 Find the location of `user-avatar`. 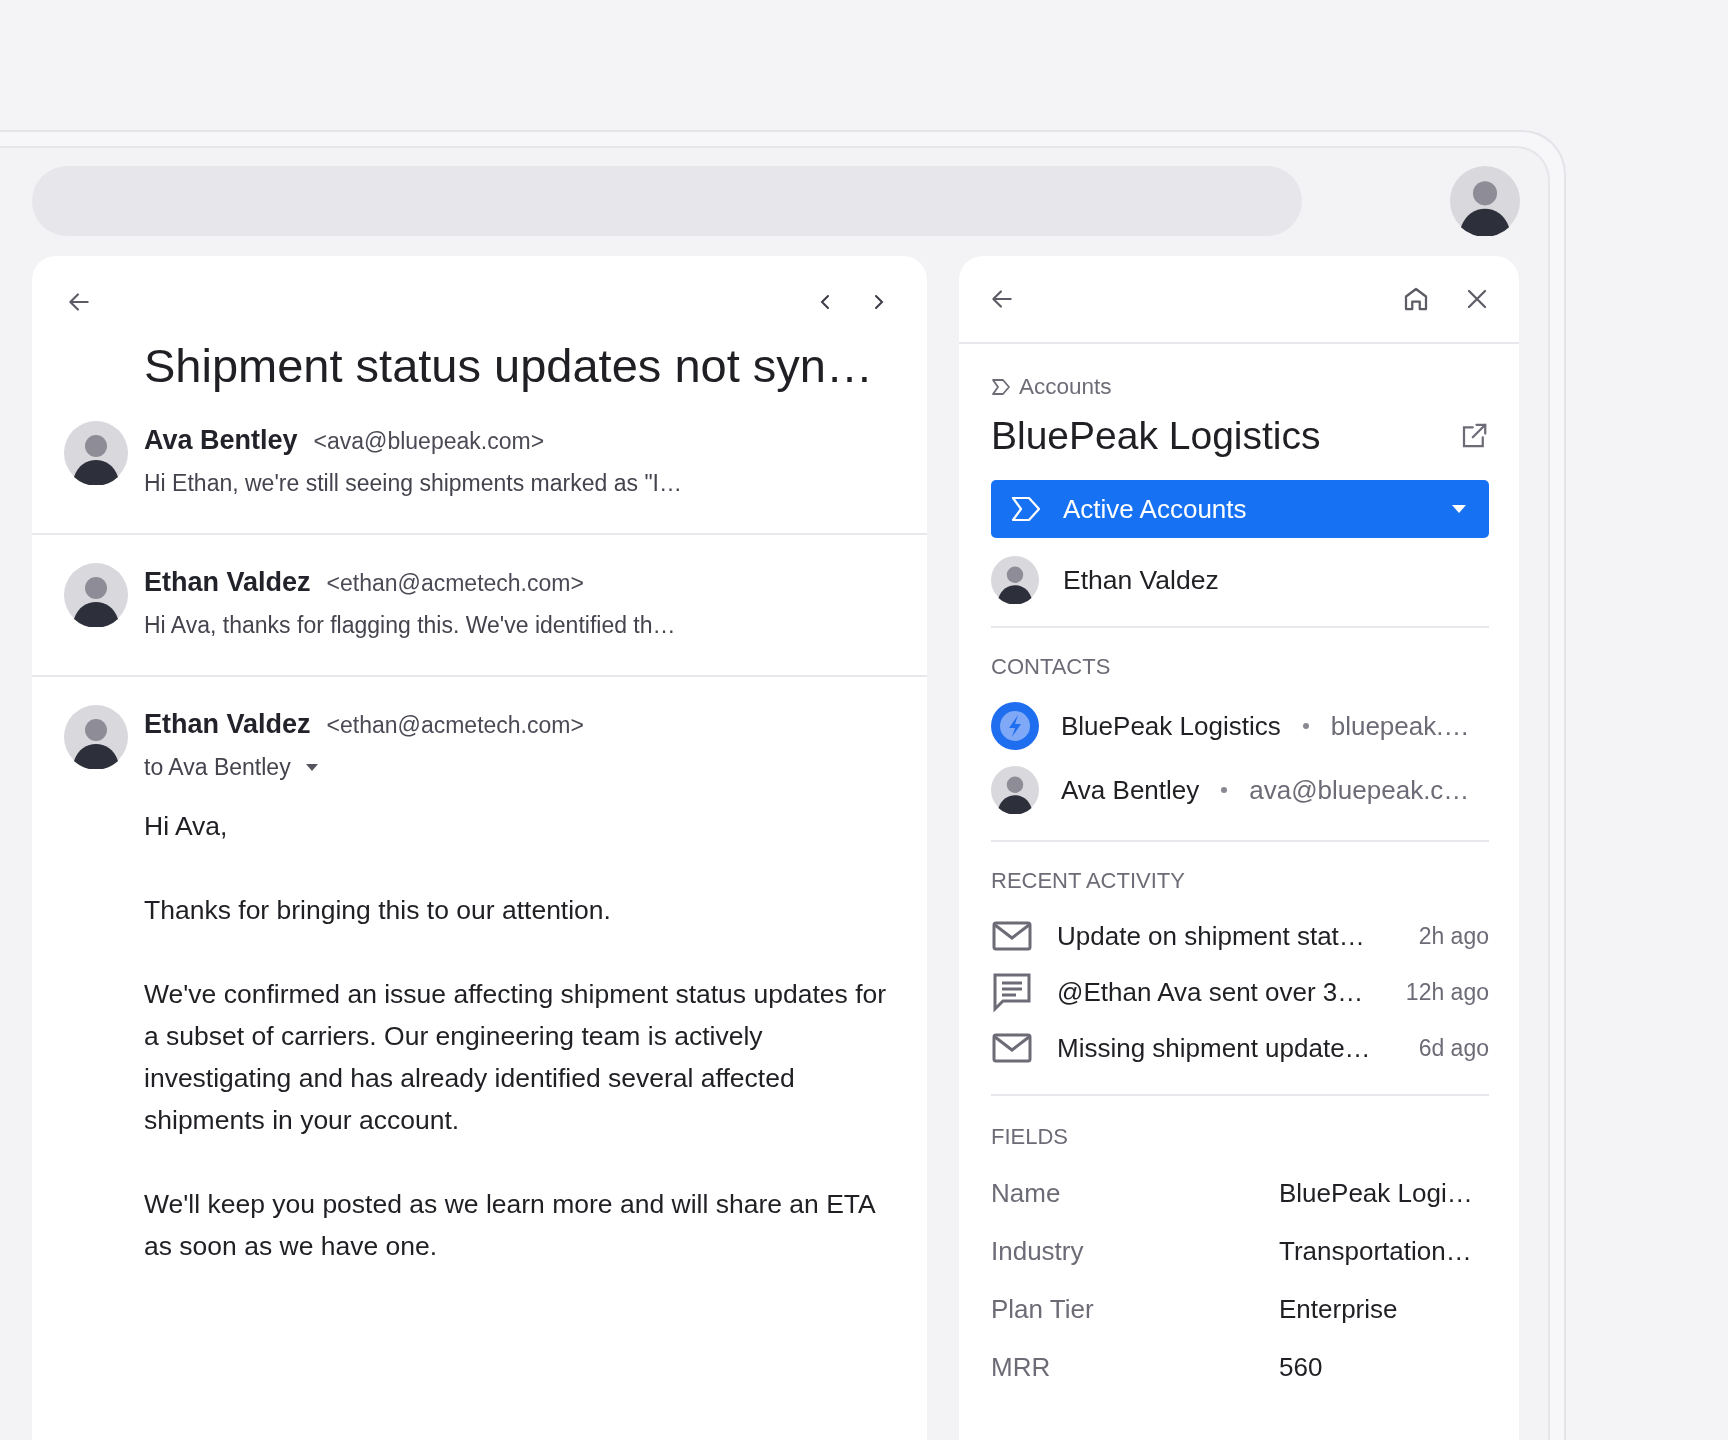

user-avatar is located at coordinates (1485, 201).